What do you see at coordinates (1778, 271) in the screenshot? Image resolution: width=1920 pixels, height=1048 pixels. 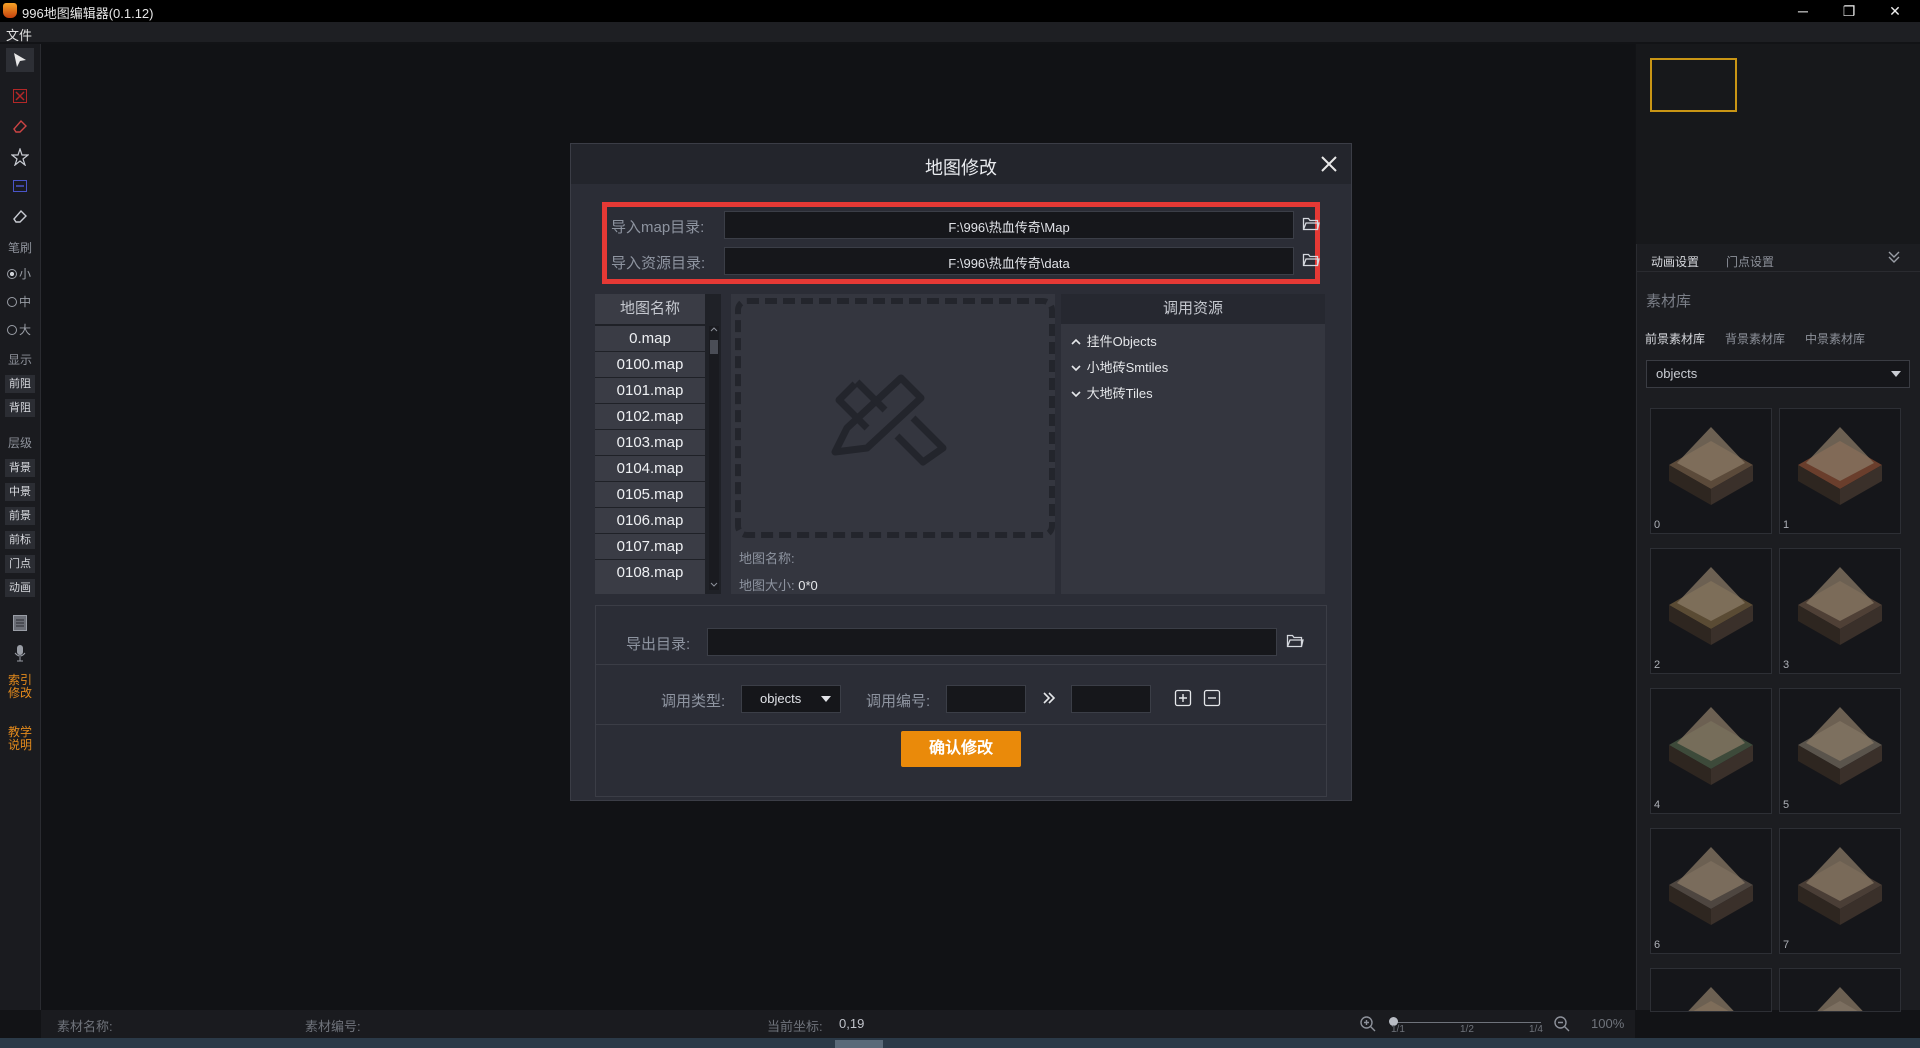 I see `divider` at bounding box center [1778, 271].